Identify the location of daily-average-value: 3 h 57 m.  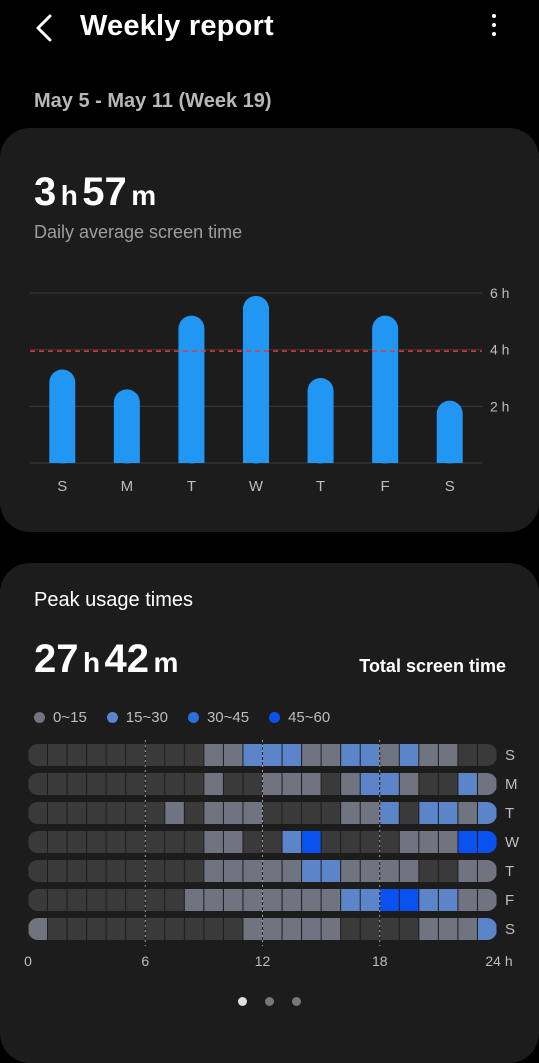
(95, 192).